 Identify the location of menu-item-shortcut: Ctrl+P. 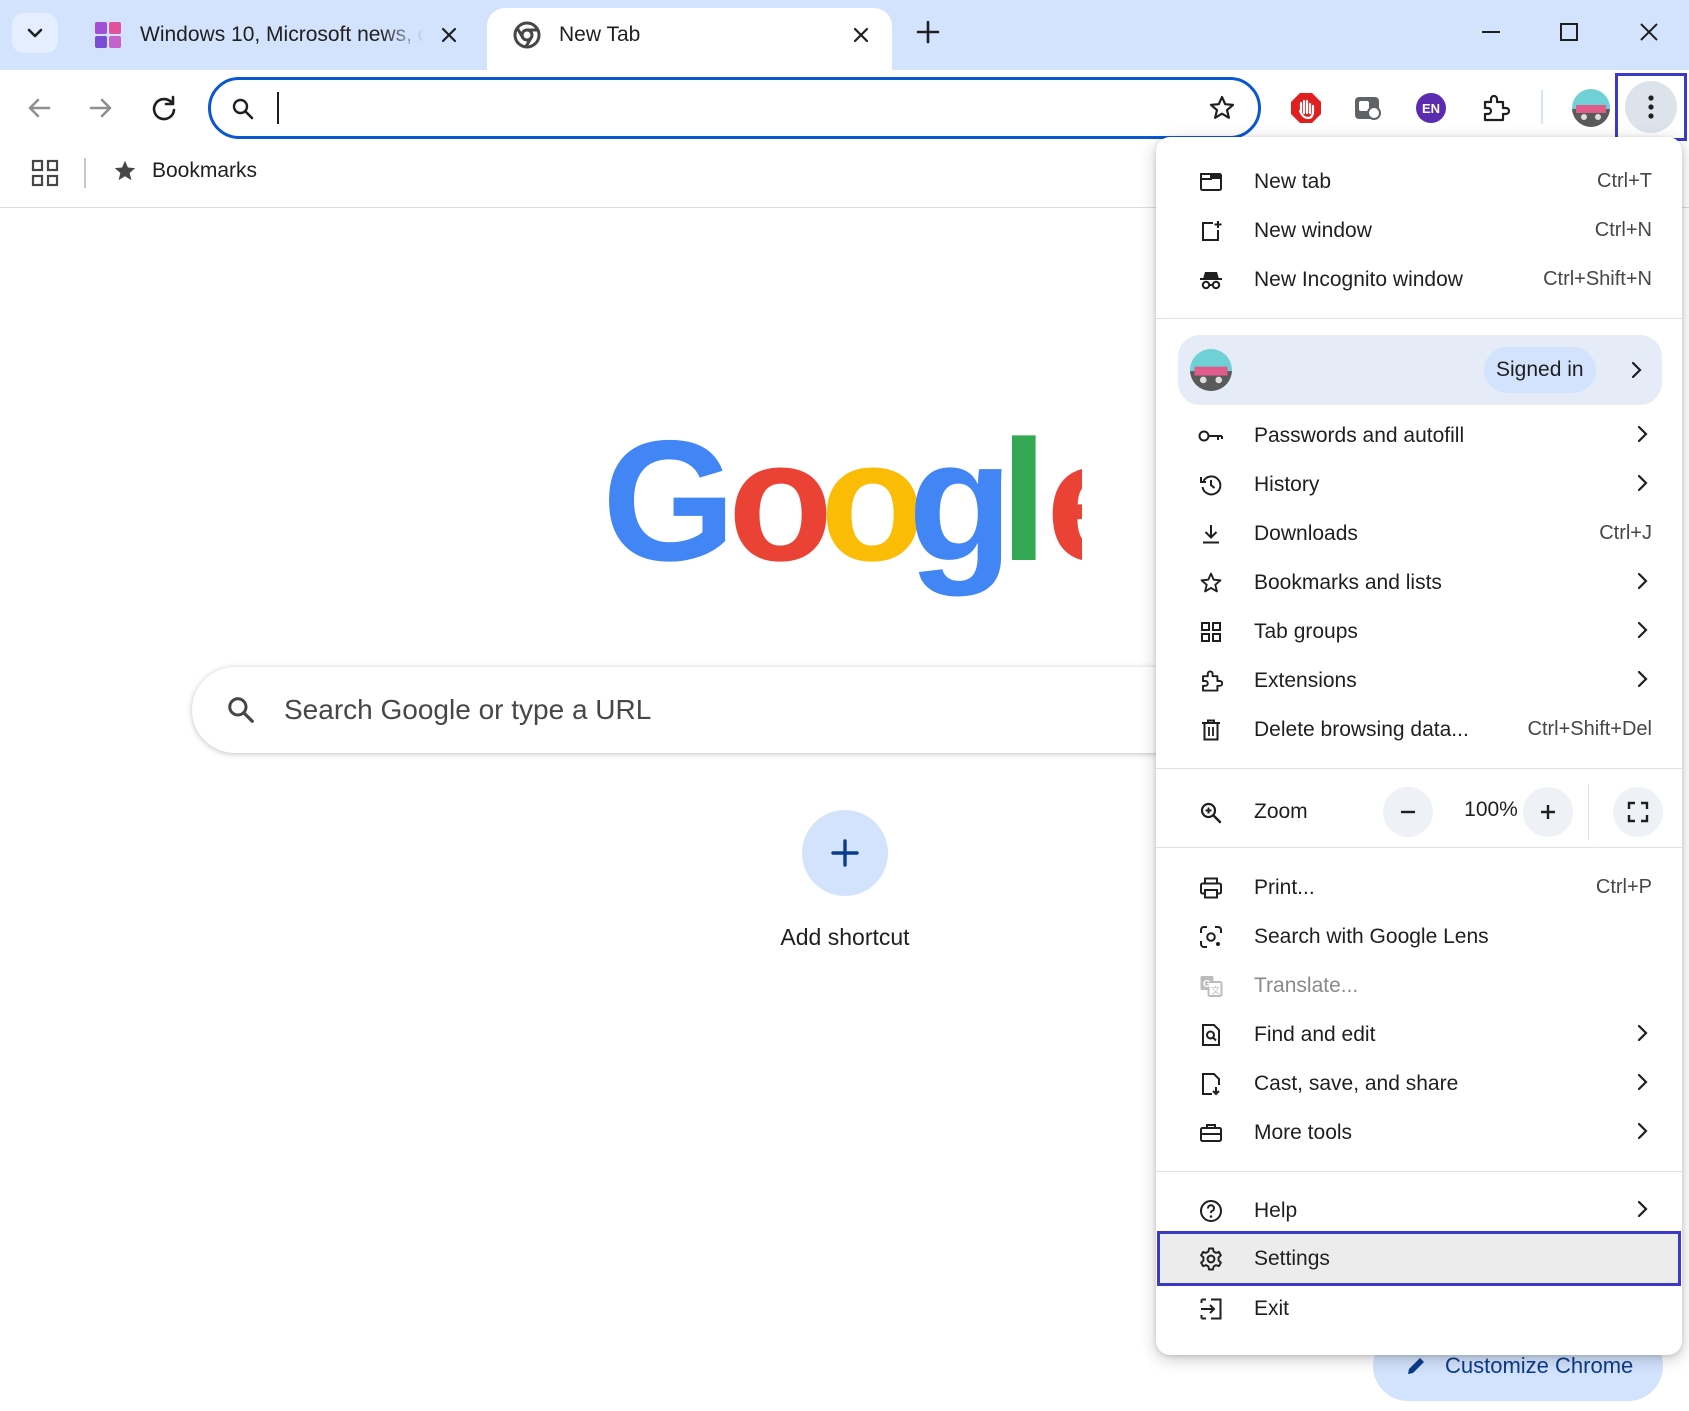
(1623, 887).